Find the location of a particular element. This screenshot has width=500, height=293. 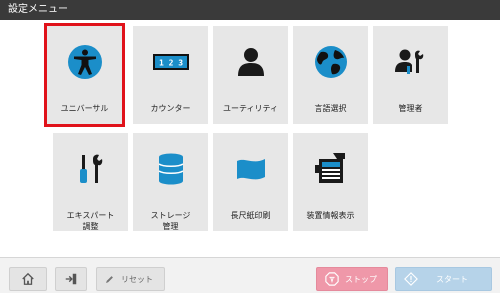

logout-button is located at coordinates (71, 279).